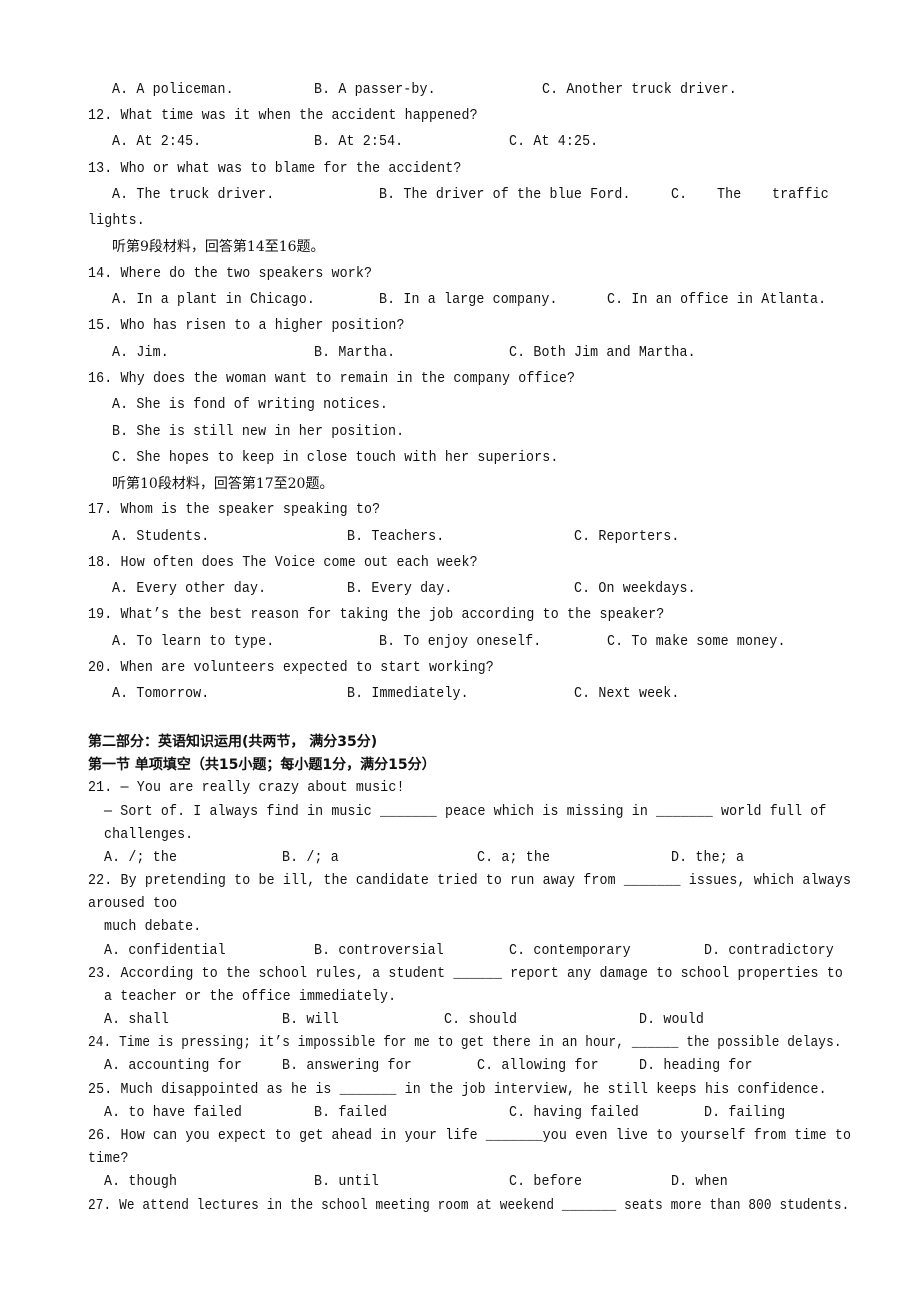  I want to click on option-b: B. At 2:54., so click(359, 142).